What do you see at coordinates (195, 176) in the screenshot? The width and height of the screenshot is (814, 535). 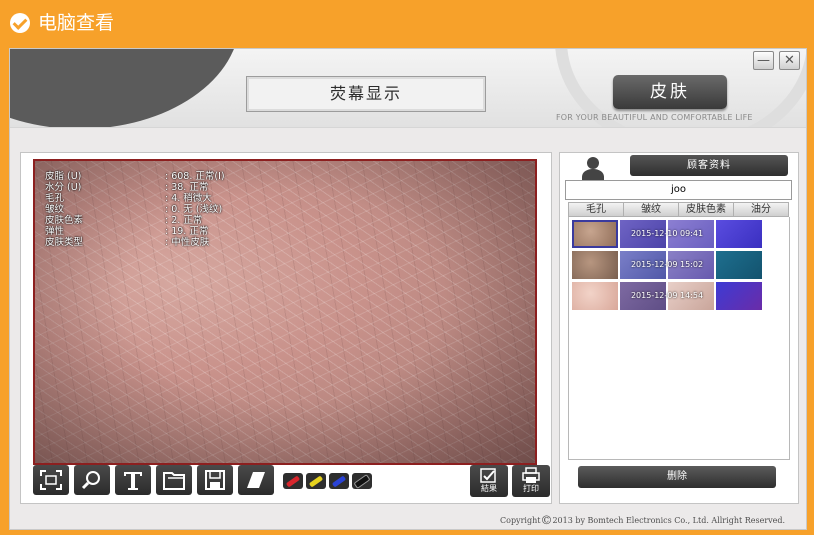 I see `metric-value: : 608. 正常(I)` at bounding box center [195, 176].